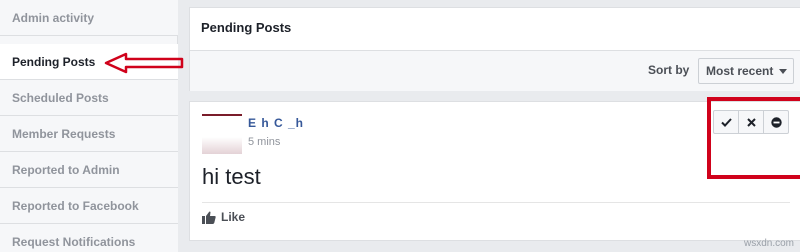 The height and width of the screenshot is (252, 800). Describe the element at coordinates (89, 98) in the screenshot. I see `sidebar-item-scheduled-posts: Scheduled Posts` at that location.